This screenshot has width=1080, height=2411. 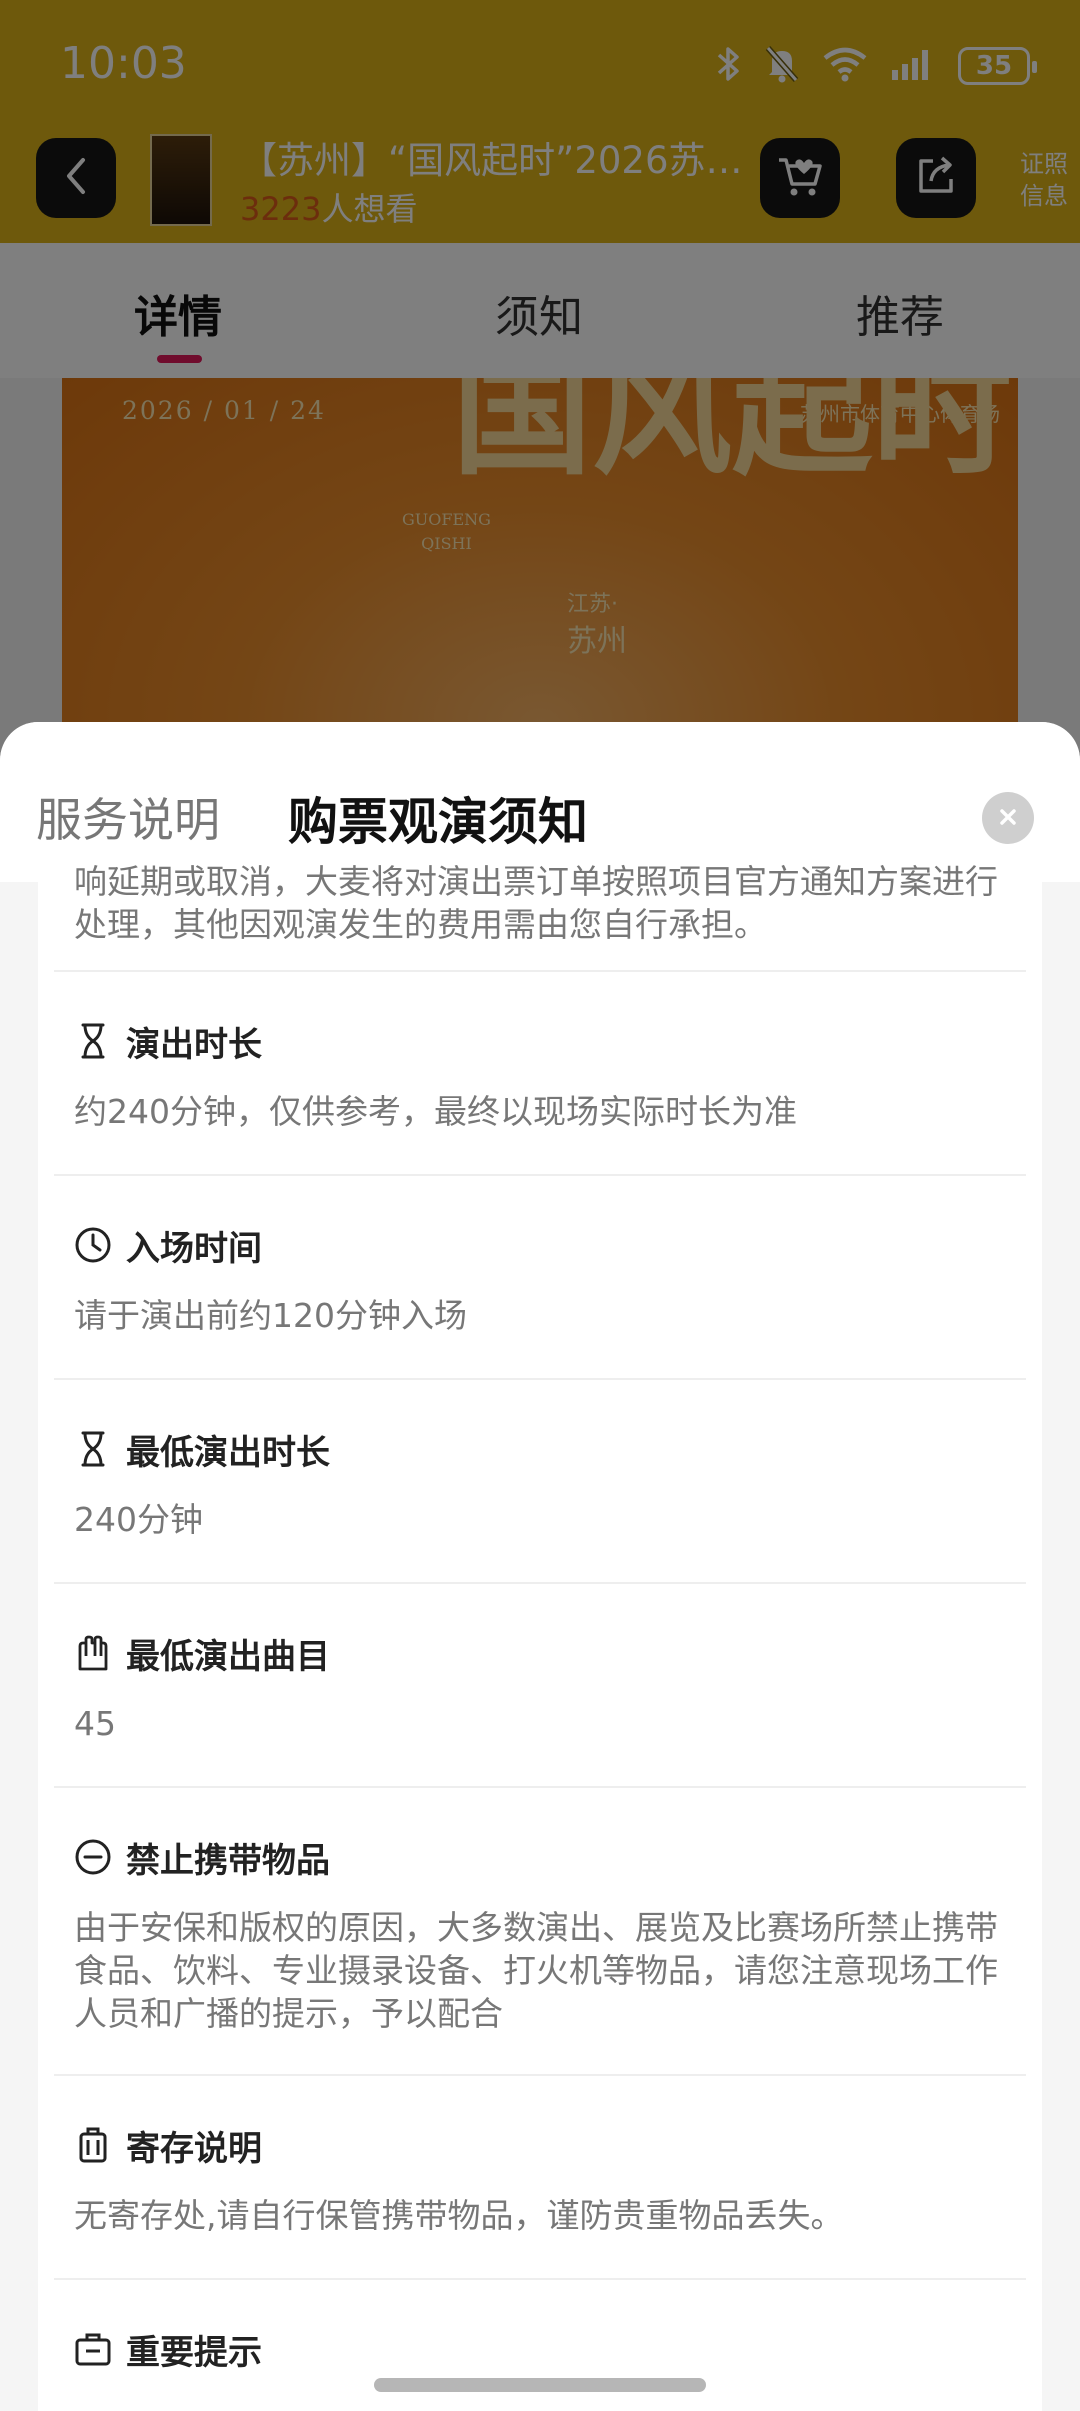 I want to click on section-title: 最低演出曲目, so click(x=544, y=1653).